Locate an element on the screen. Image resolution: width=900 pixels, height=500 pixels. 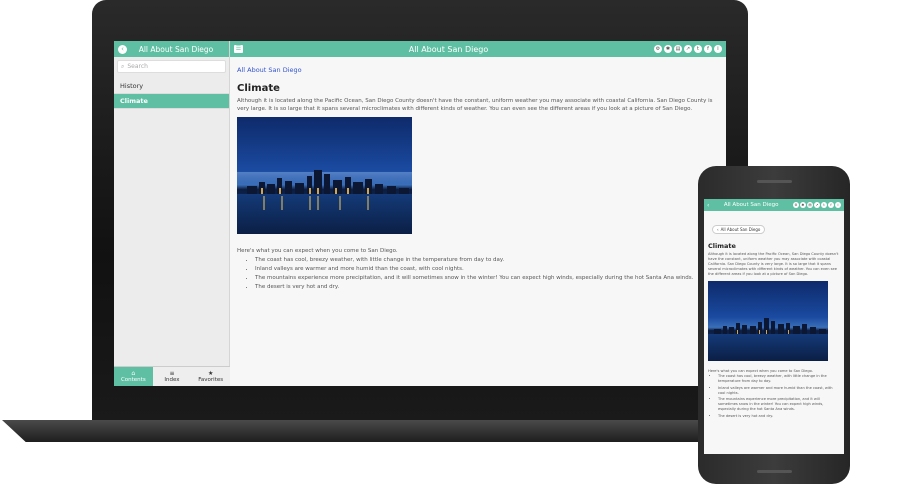
phone-speaker-bottom is located at coordinates (774, 471).